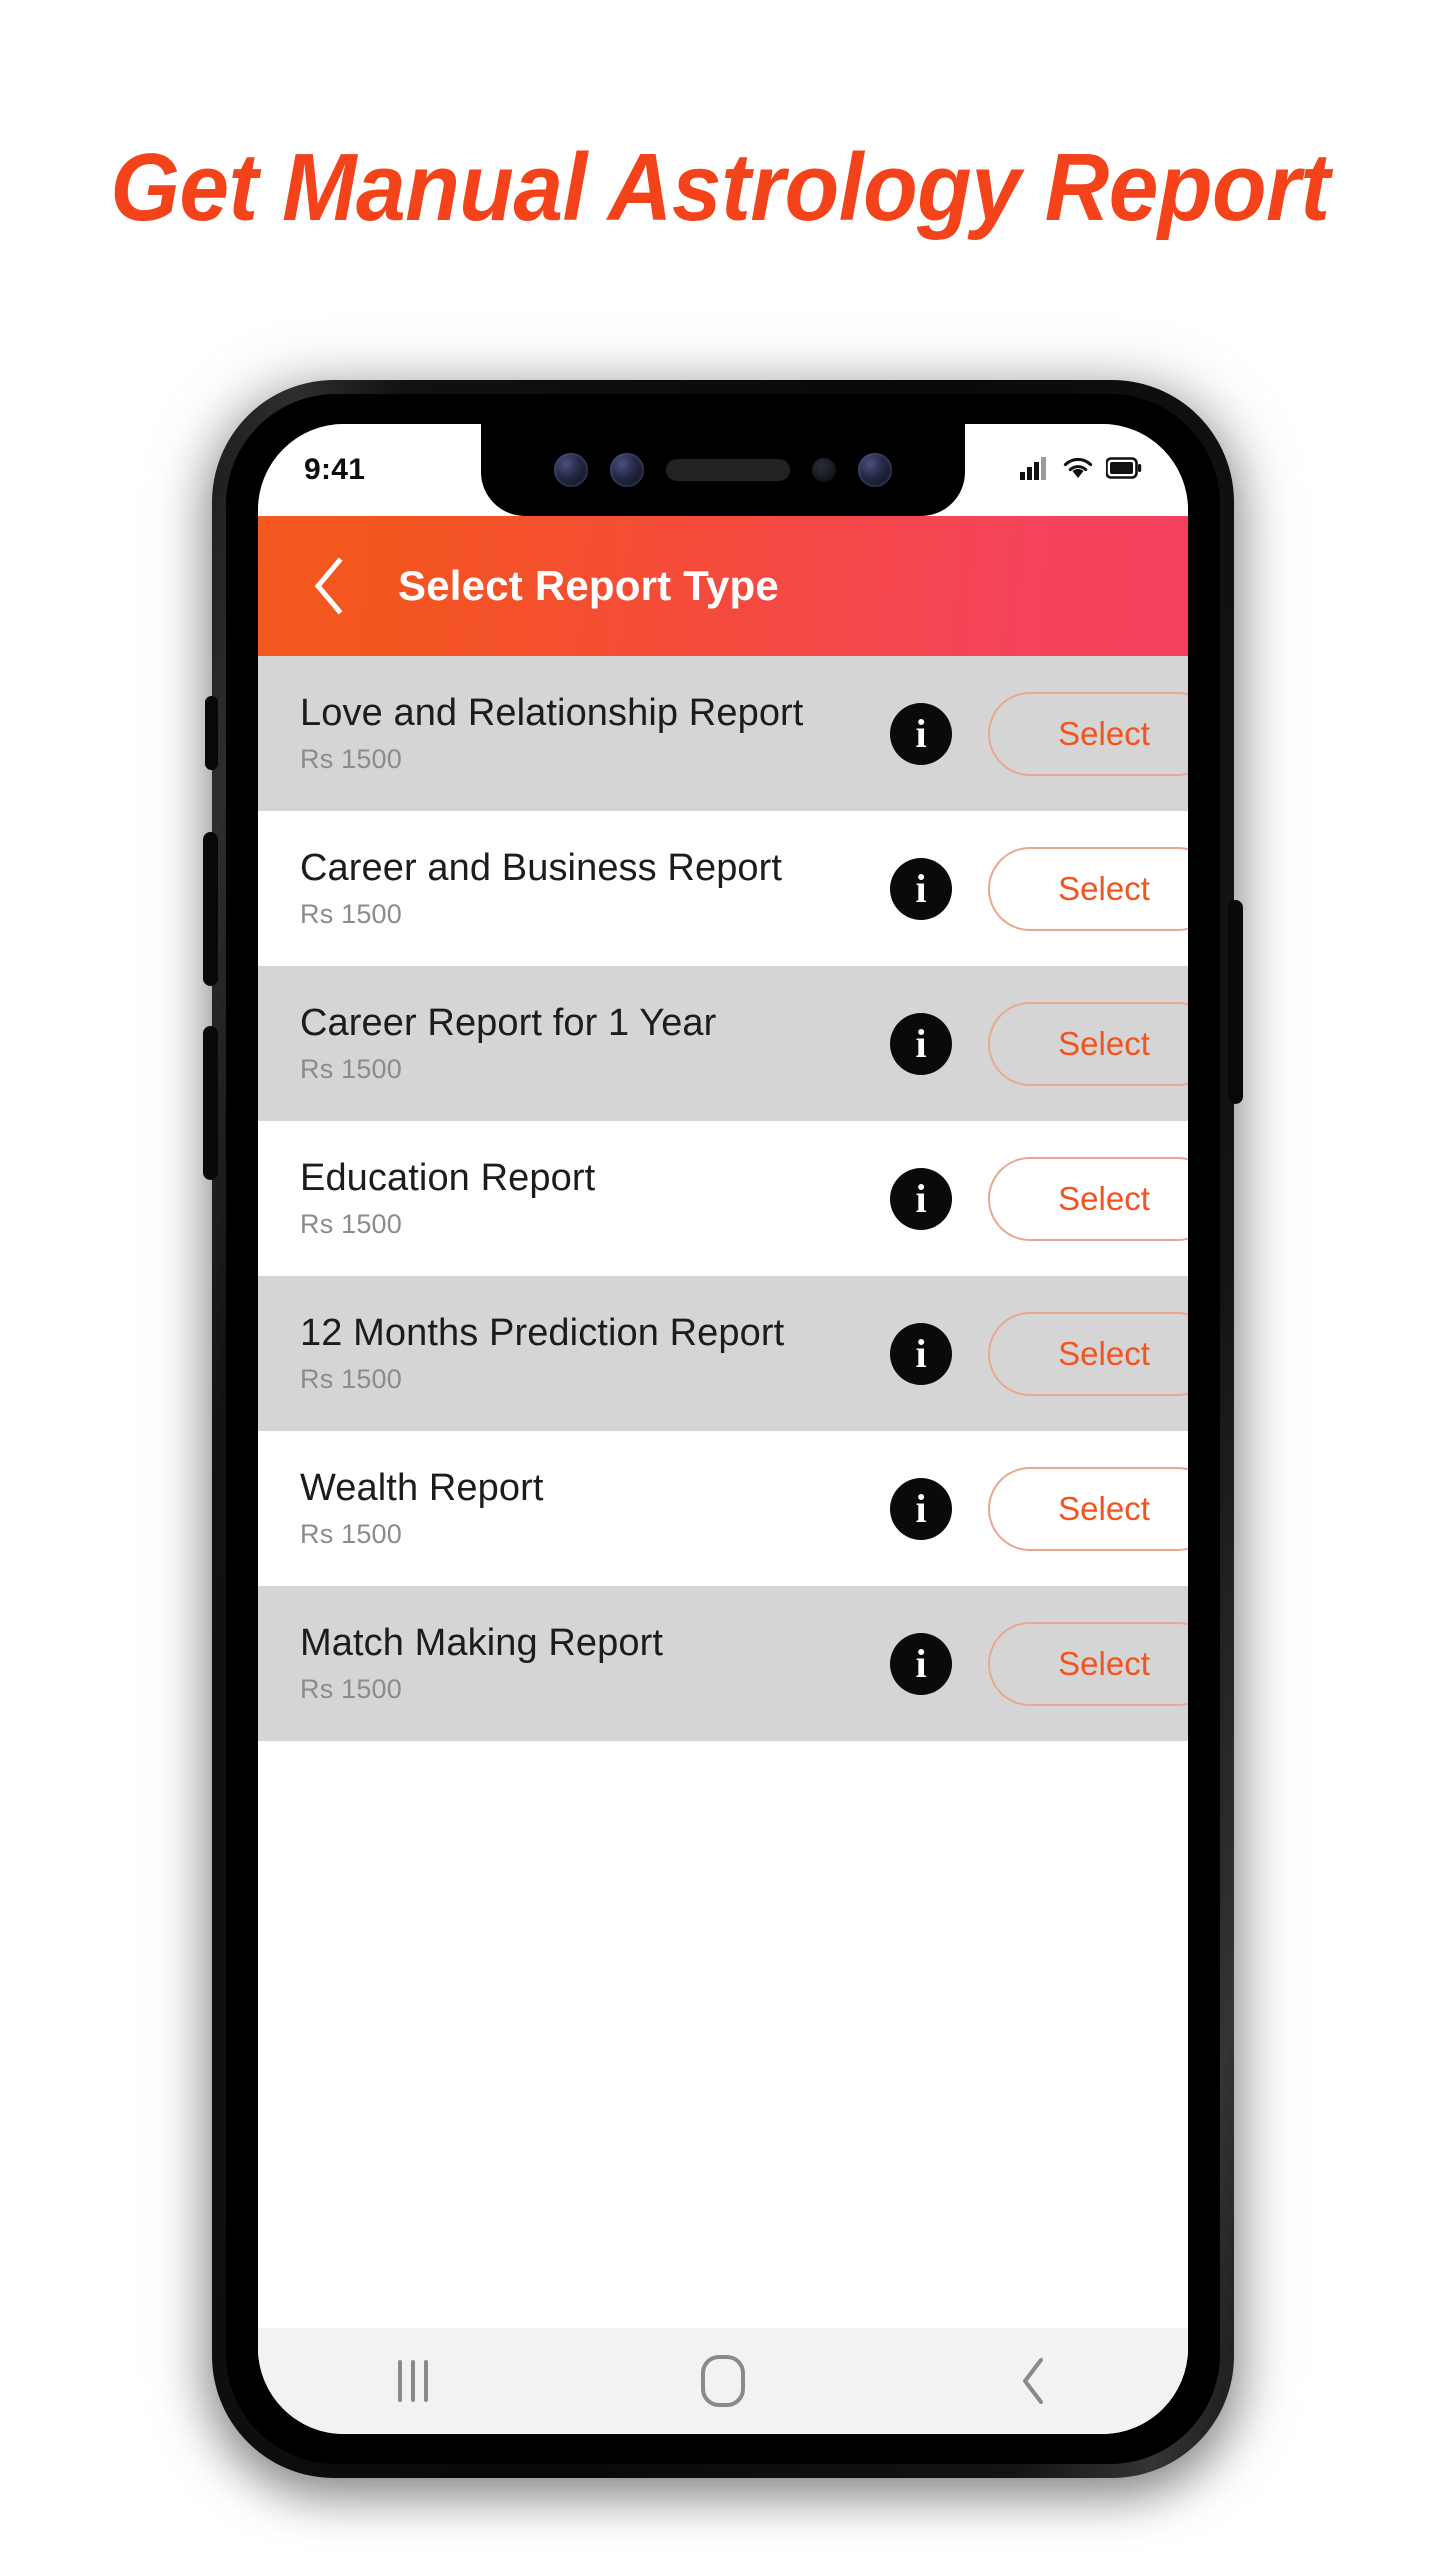 This screenshot has height=2560, width=1440. What do you see at coordinates (588, 585) in the screenshot?
I see `header-title: Select Report Type` at bounding box center [588, 585].